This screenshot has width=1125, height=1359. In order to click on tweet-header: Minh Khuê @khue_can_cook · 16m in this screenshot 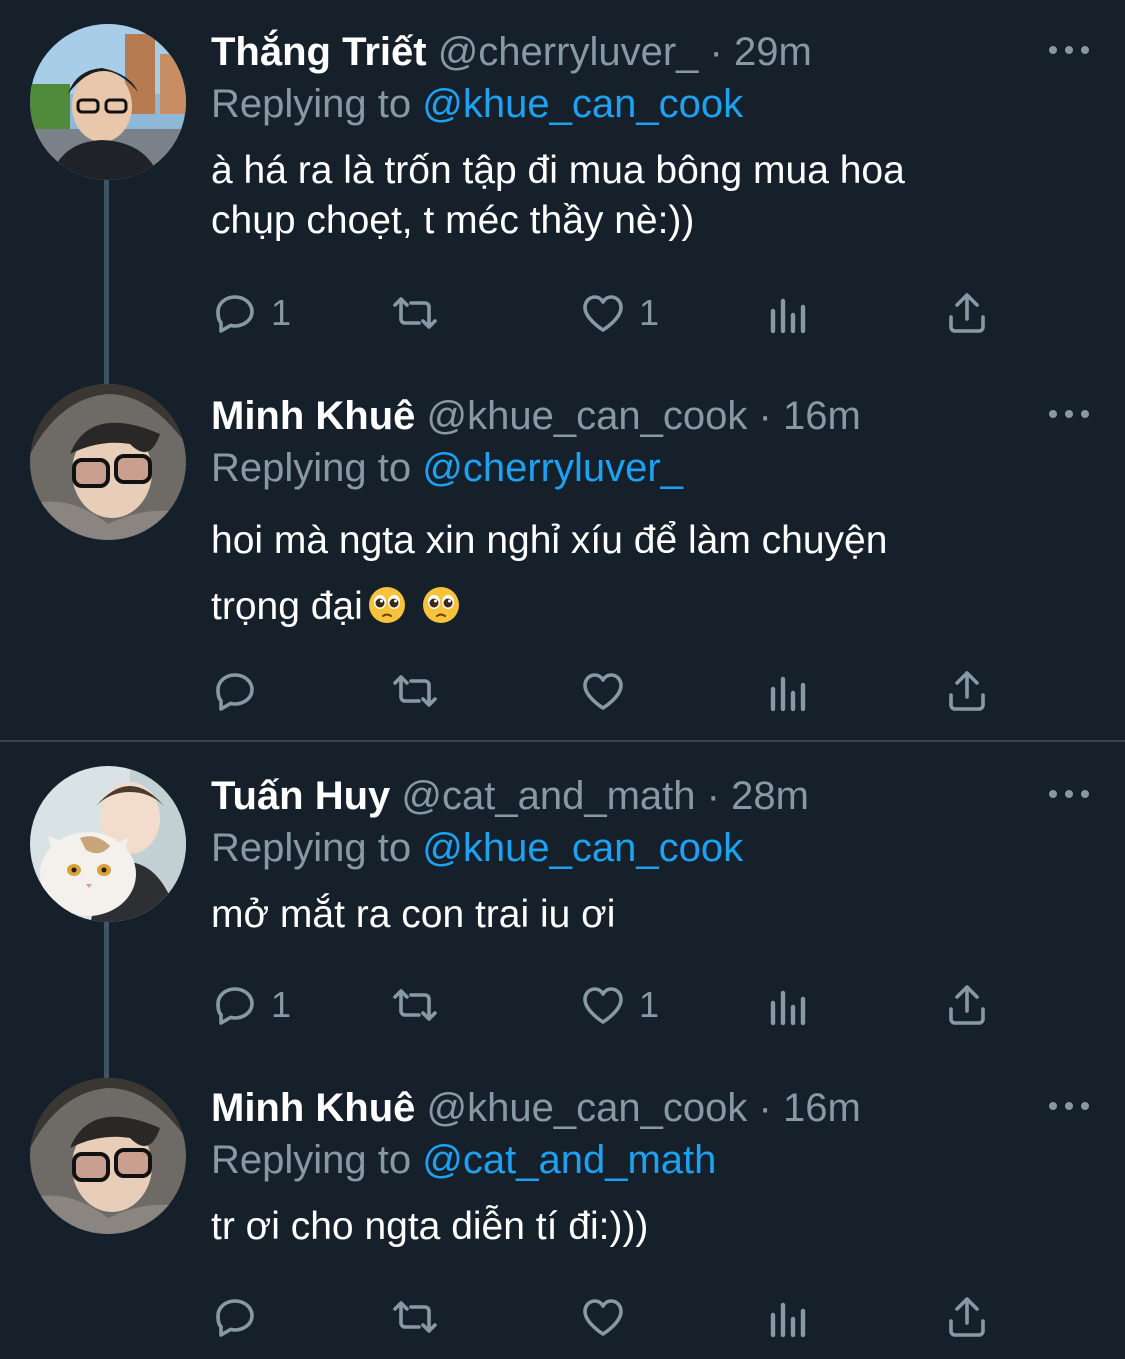, I will do `click(536, 416)`.